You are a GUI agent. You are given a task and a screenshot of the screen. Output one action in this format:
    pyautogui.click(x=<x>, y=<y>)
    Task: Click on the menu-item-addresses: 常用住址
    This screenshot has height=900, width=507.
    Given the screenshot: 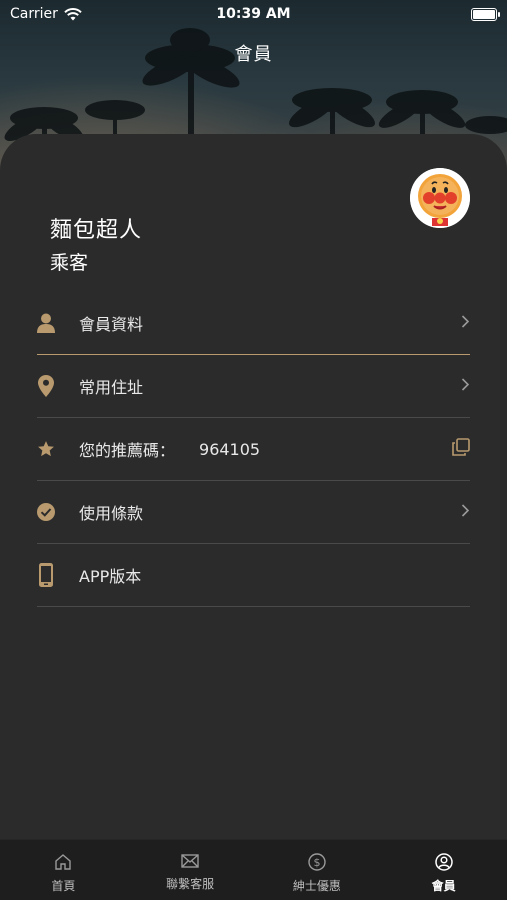 What is the action you would take?
    pyautogui.click(x=253, y=386)
    